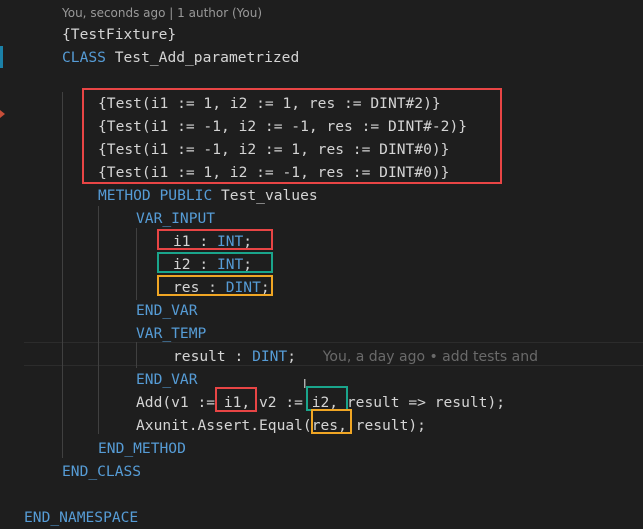  I want to click on code-line: END_NAMESPACE, so click(321, 518).